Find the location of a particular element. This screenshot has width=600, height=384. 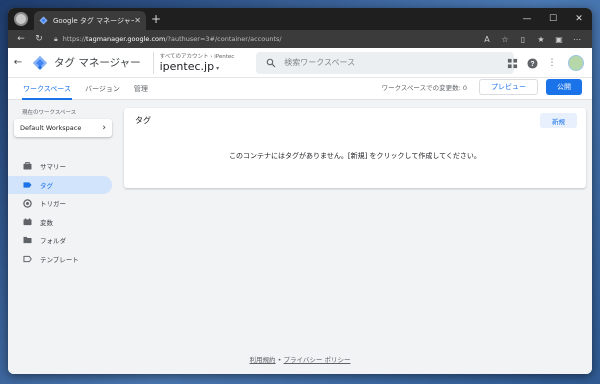

apps-grid-icon is located at coordinates (512, 63).